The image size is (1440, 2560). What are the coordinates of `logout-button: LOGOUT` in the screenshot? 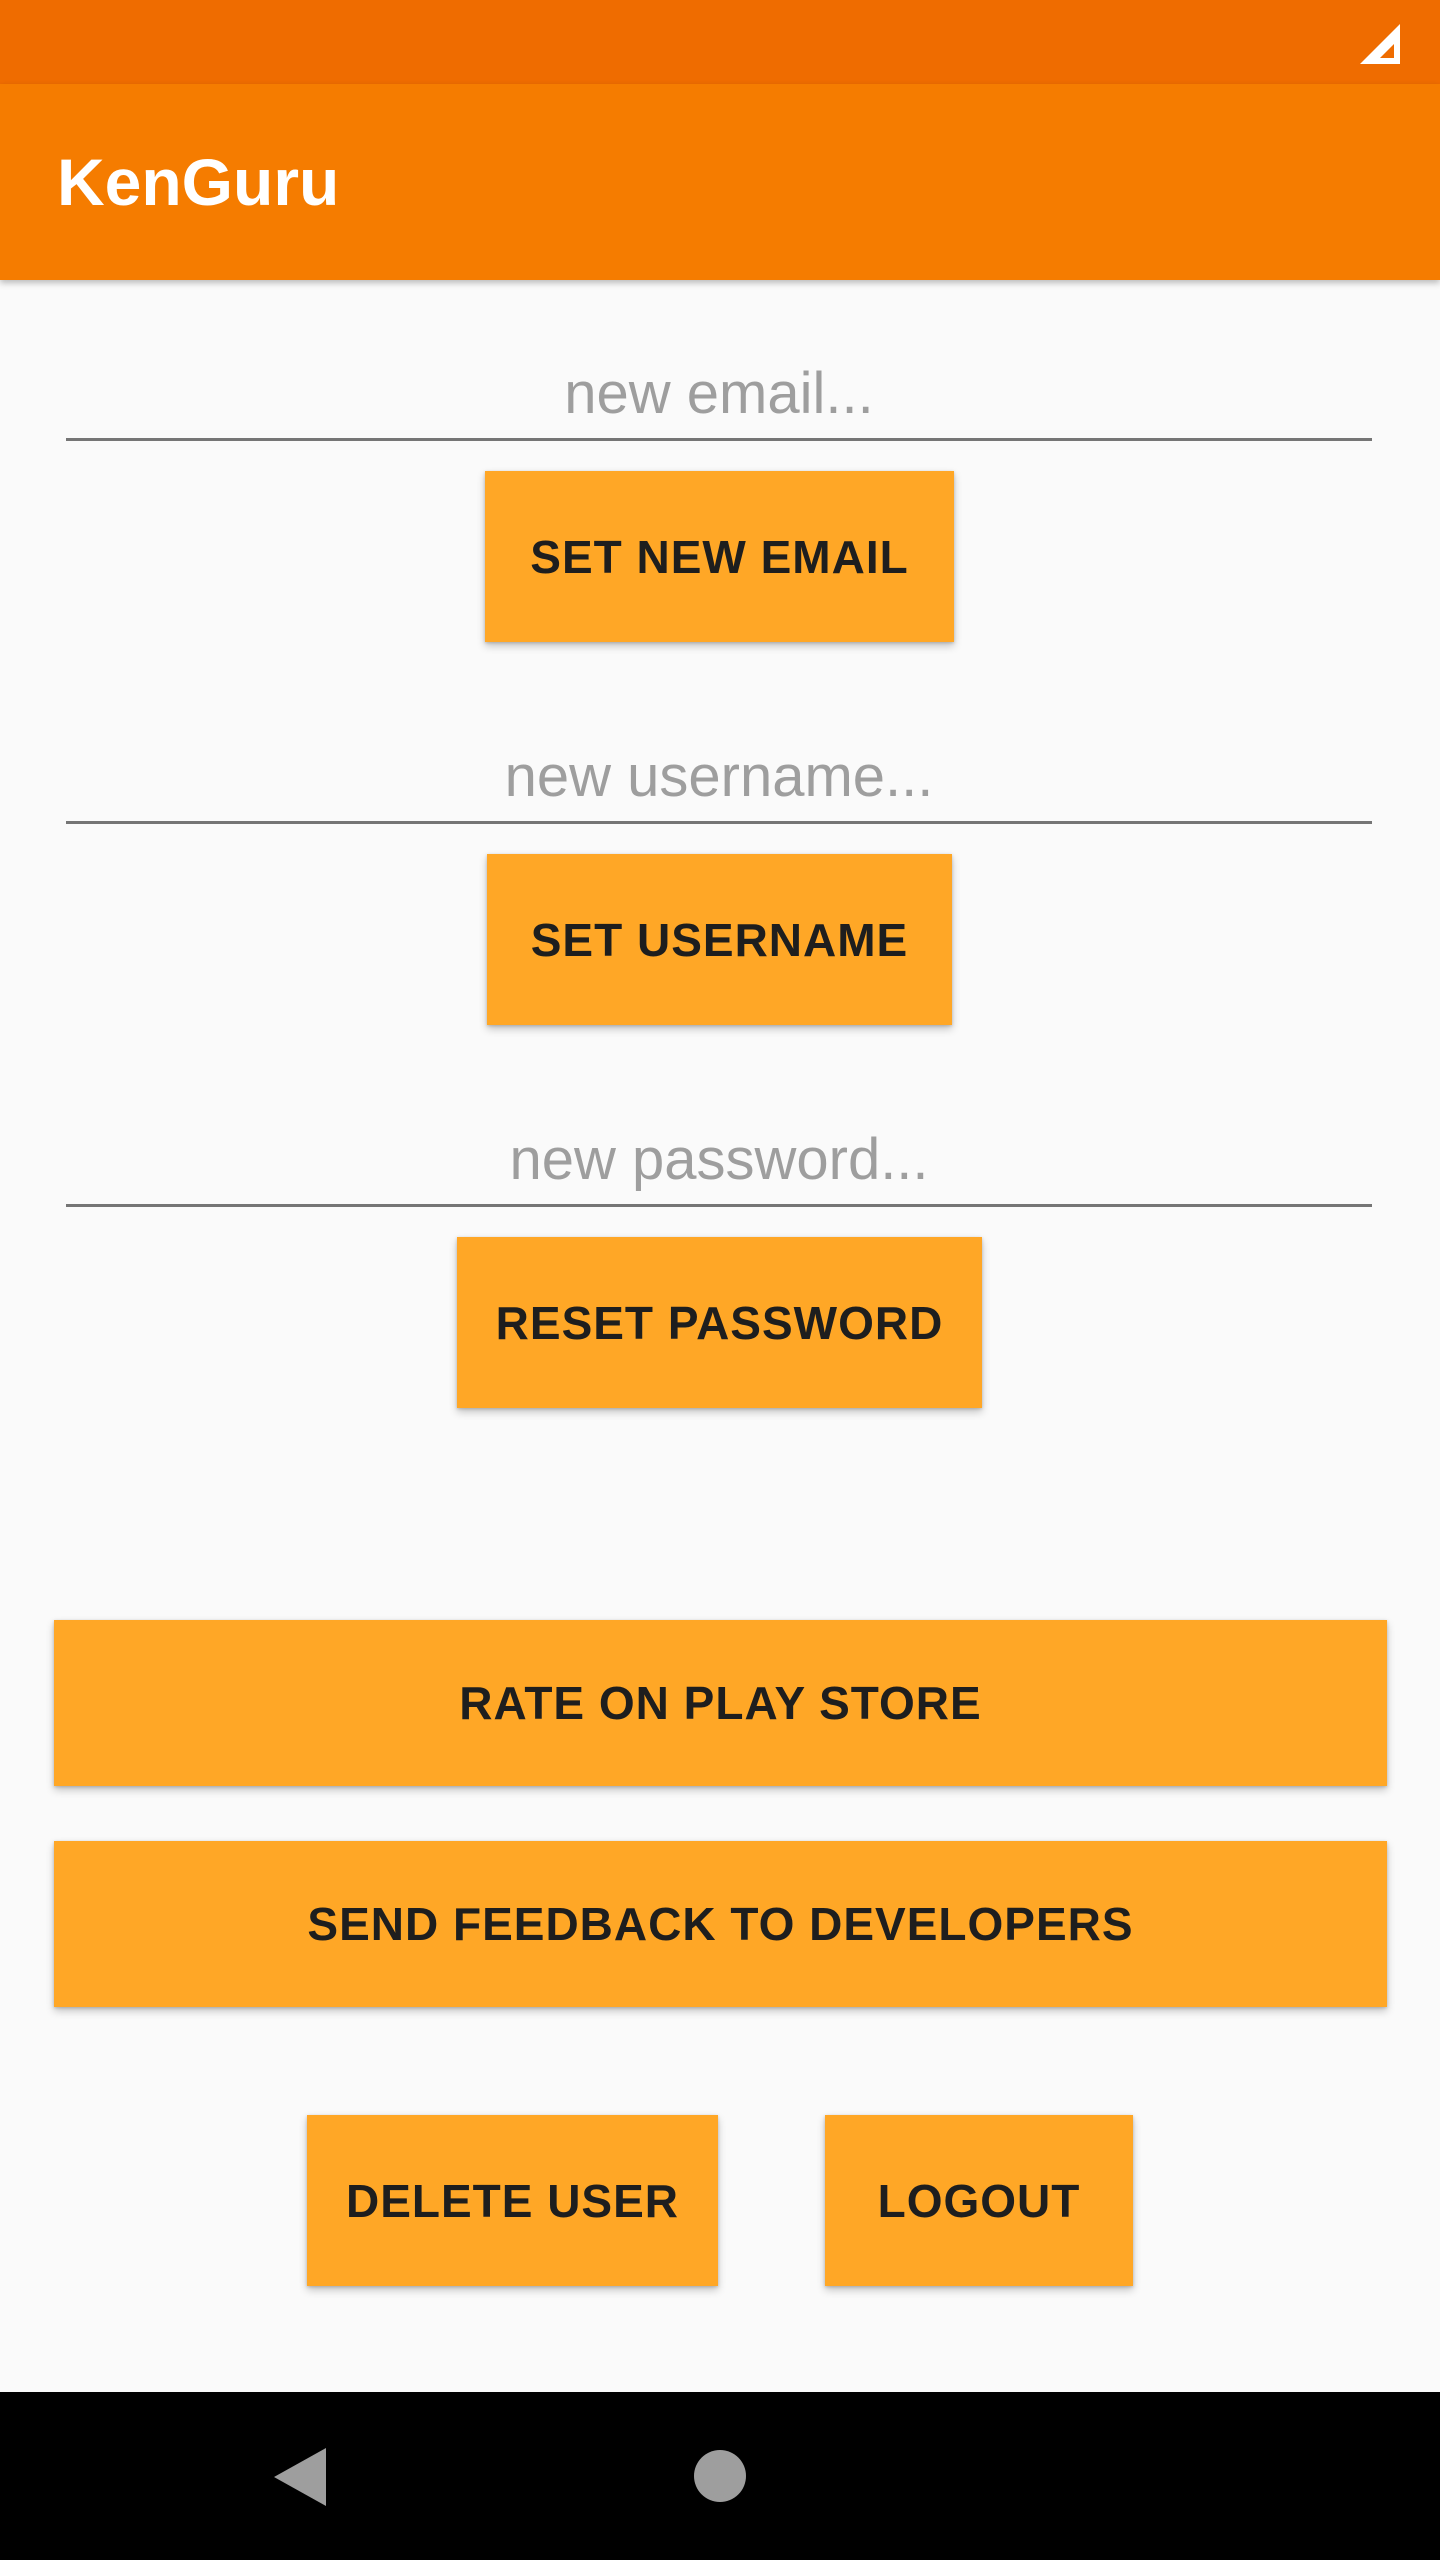 It's located at (979, 2200).